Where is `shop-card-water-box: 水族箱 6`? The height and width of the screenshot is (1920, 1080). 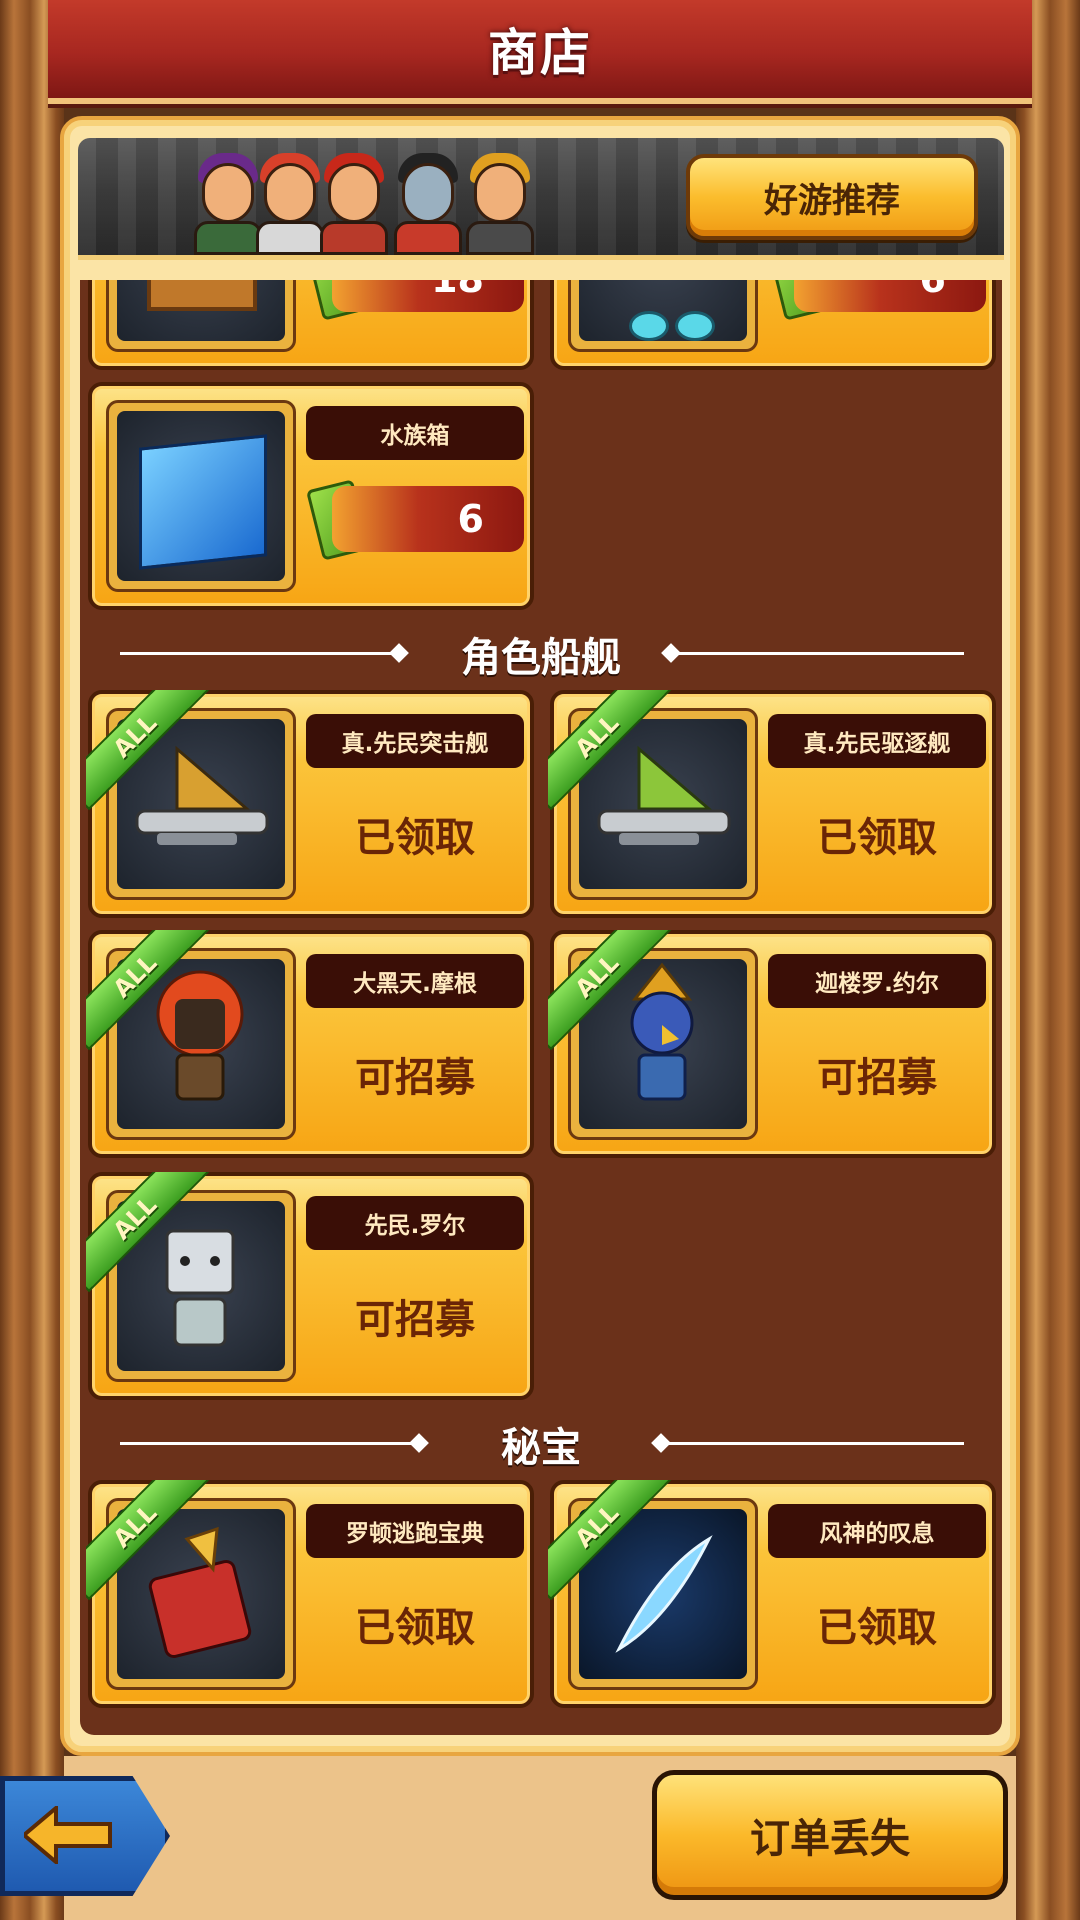 shop-card-water-box: 水族箱 6 is located at coordinates (311, 496).